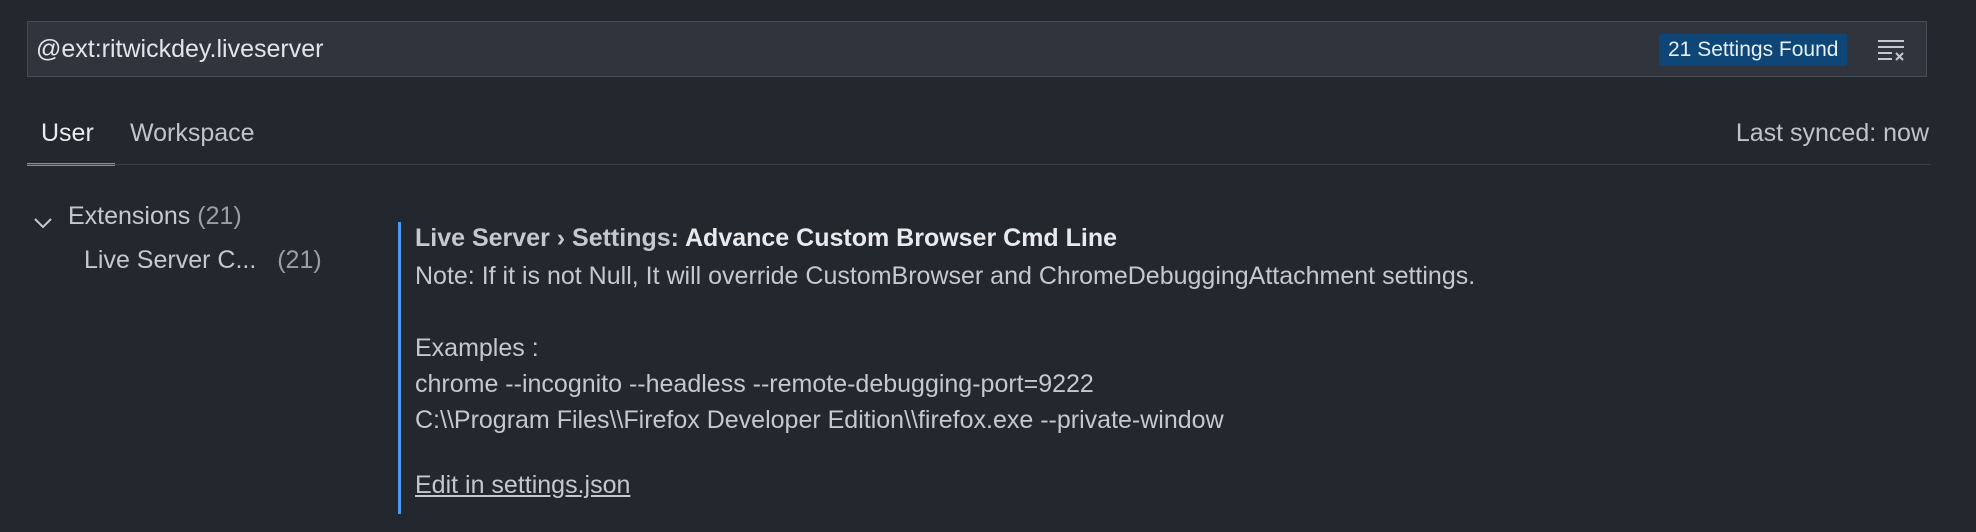 This screenshot has width=1976, height=532. I want to click on toc-group-count: (21), so click(219, 216).